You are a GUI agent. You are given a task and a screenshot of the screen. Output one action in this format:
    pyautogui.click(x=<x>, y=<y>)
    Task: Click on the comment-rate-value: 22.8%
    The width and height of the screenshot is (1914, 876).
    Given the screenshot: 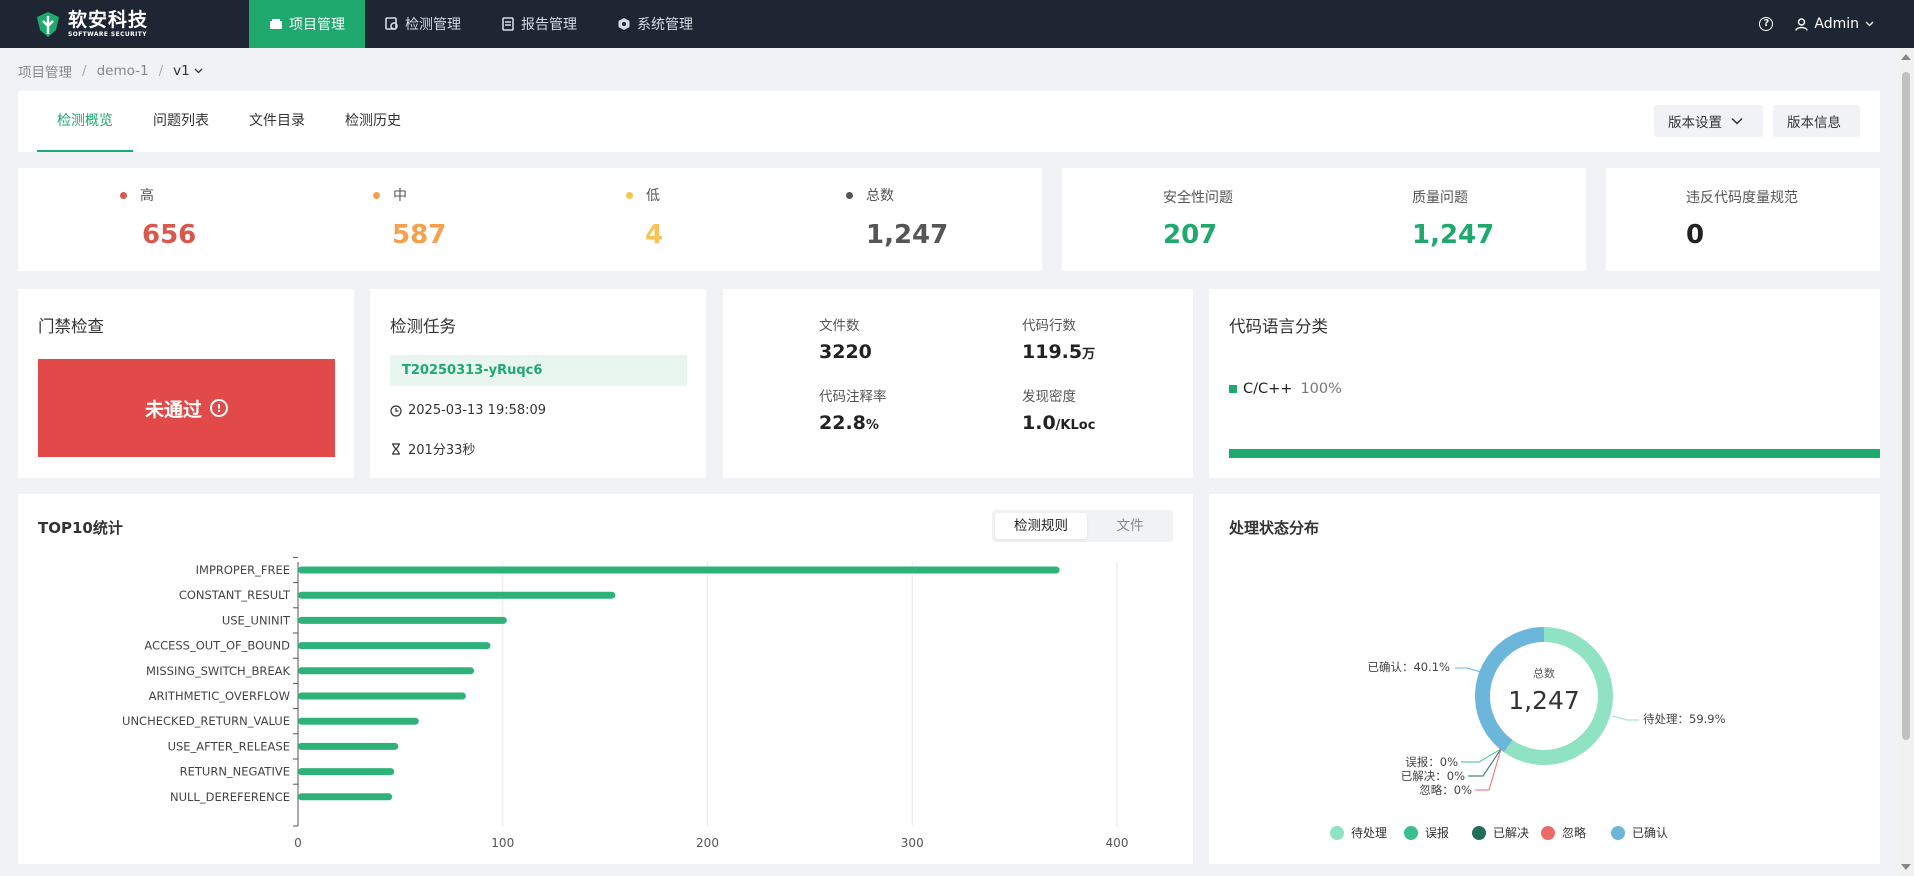 What is the action you would take?
    pyautogui.click(x=849, y=423)
    